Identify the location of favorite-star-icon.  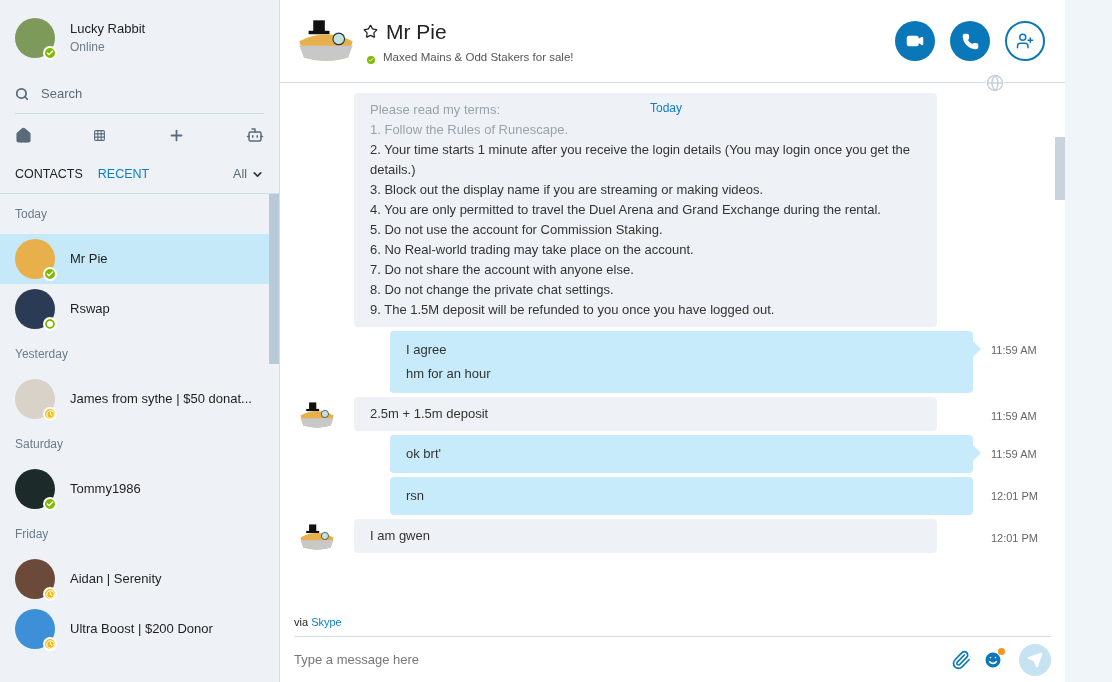
(370, 31).